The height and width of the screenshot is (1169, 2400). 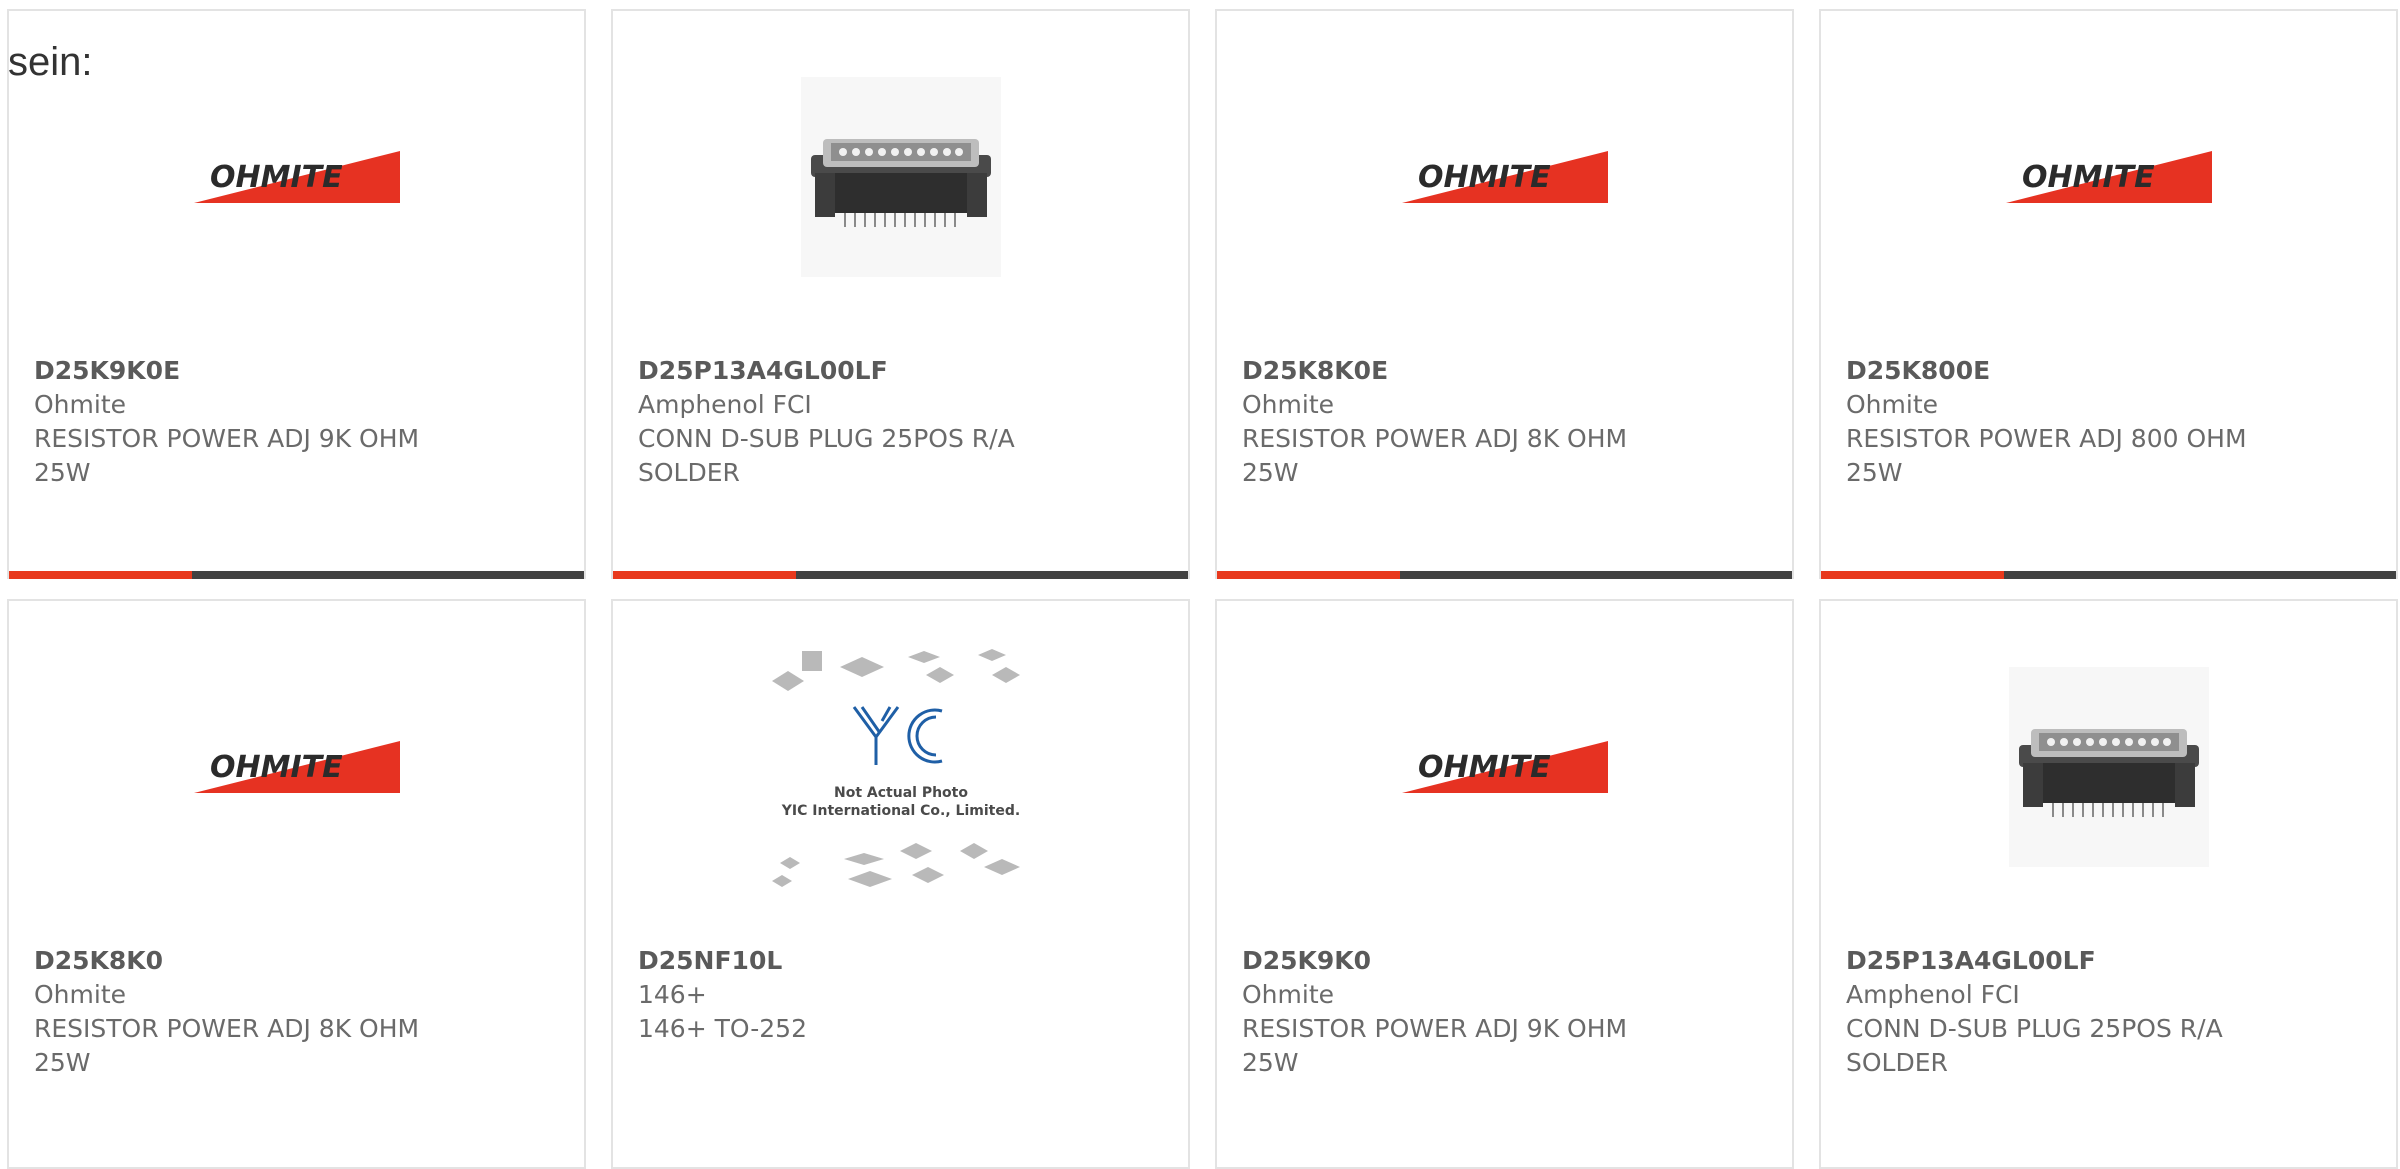 I want to click on part-number: D25K9K0E, so click(x=299, y=371).